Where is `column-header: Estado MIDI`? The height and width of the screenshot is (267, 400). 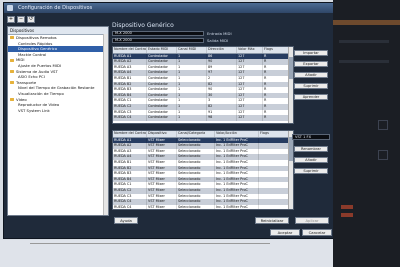 column-header: Estado MIDI is located at coordinates (162, 50).